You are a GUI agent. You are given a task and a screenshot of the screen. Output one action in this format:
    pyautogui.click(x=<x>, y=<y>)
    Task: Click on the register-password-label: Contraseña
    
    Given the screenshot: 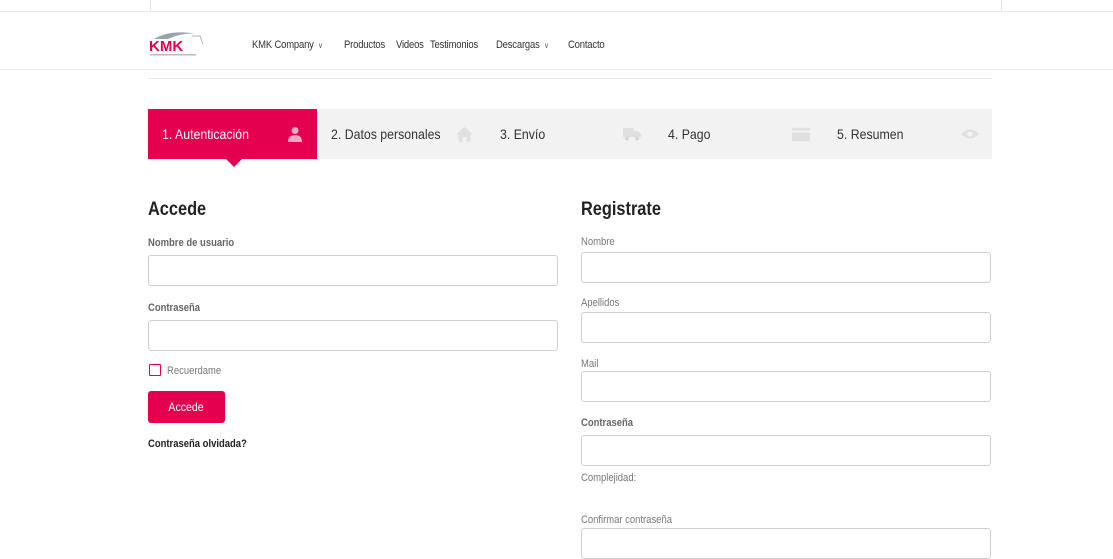 What is the action you would take?
    pyautogui.click(x=607, y=423)
    